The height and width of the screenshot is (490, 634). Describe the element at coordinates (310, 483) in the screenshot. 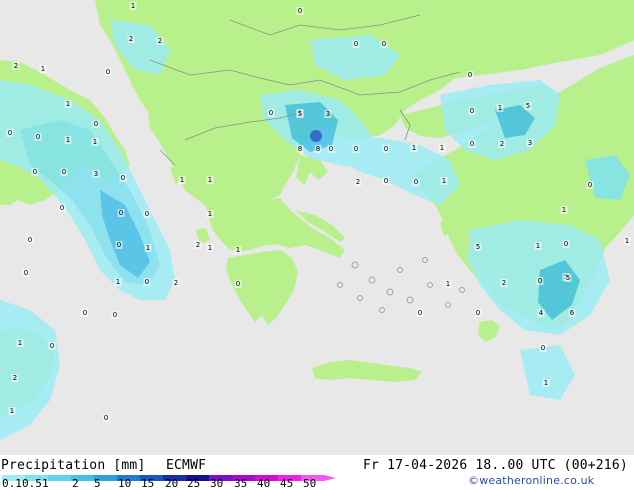

I see `legend-tick-label: 50` at that location.